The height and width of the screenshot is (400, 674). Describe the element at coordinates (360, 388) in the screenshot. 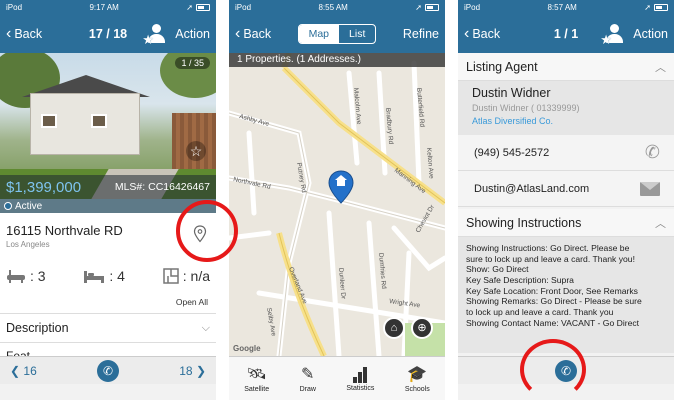

I see `statistics-label: Statistics` at that location.